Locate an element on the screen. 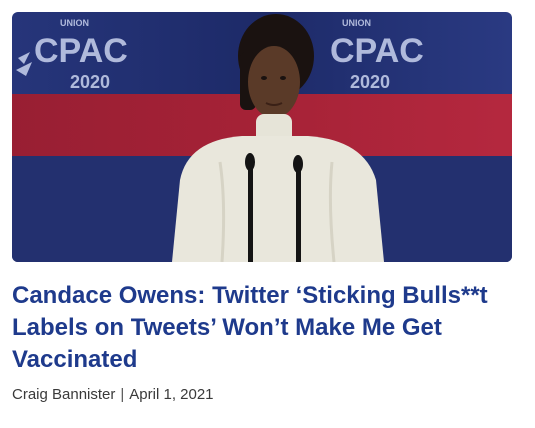  logo-text-right: CPAC is located at coordinates (377, 51).